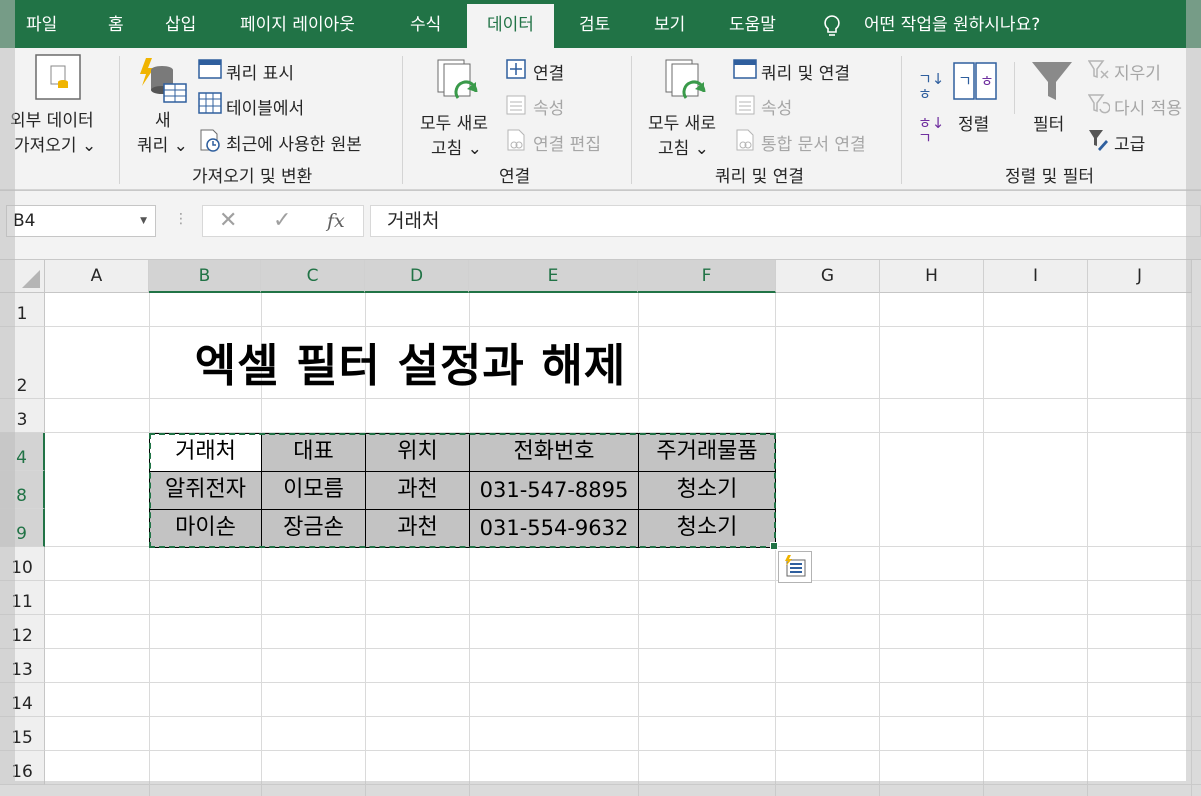 This screenshot has width=1201, height=796. What do you see at coordinates (785, 221) in the screenshot?
I see `formula-input: 거래처` at bounding box center [785, 221].